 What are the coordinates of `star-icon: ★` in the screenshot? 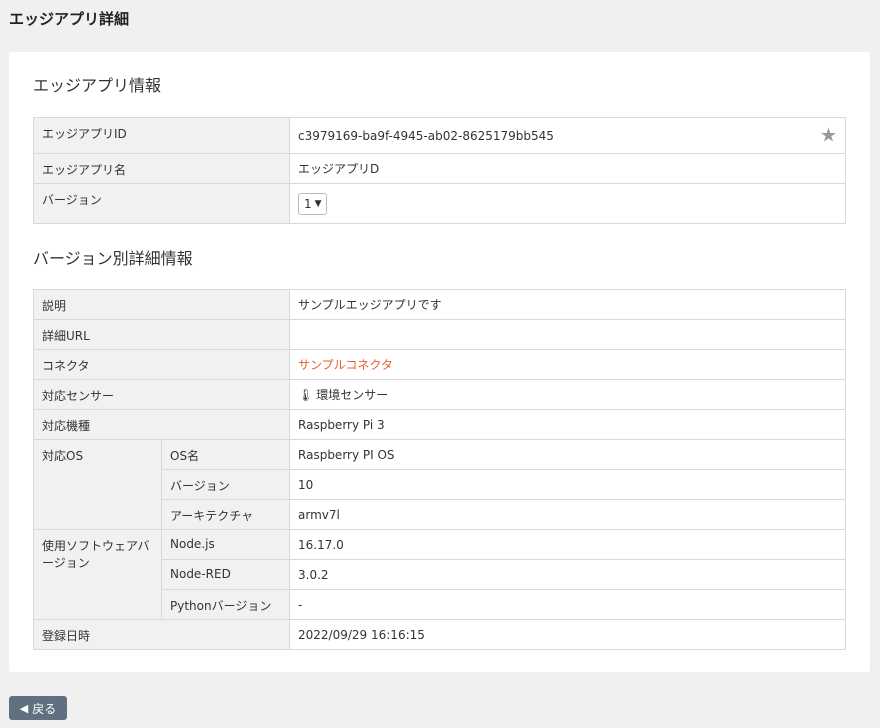 It's located at (828, 135).